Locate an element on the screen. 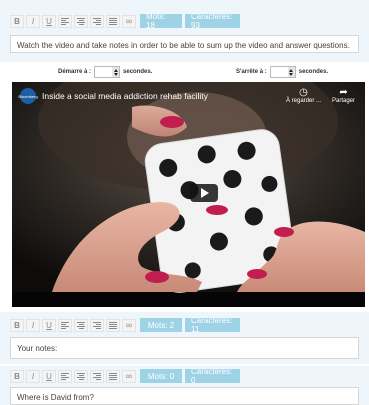  end-label: S'arrête à : is located at coordinates (251, 72).